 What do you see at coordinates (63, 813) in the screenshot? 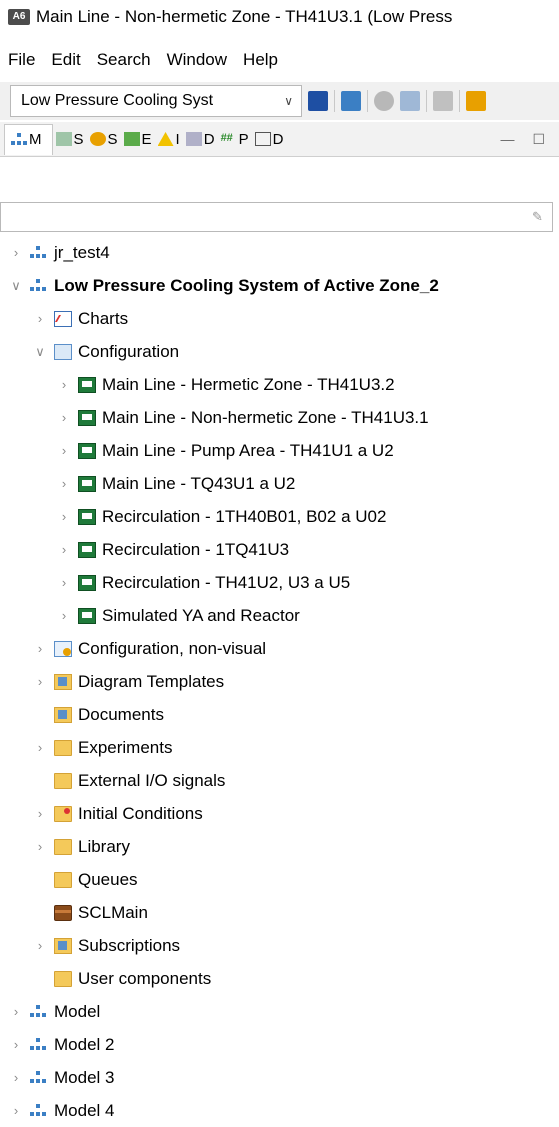
I see `initial-conditions-folder-icon` at bounding box center [63, 813].